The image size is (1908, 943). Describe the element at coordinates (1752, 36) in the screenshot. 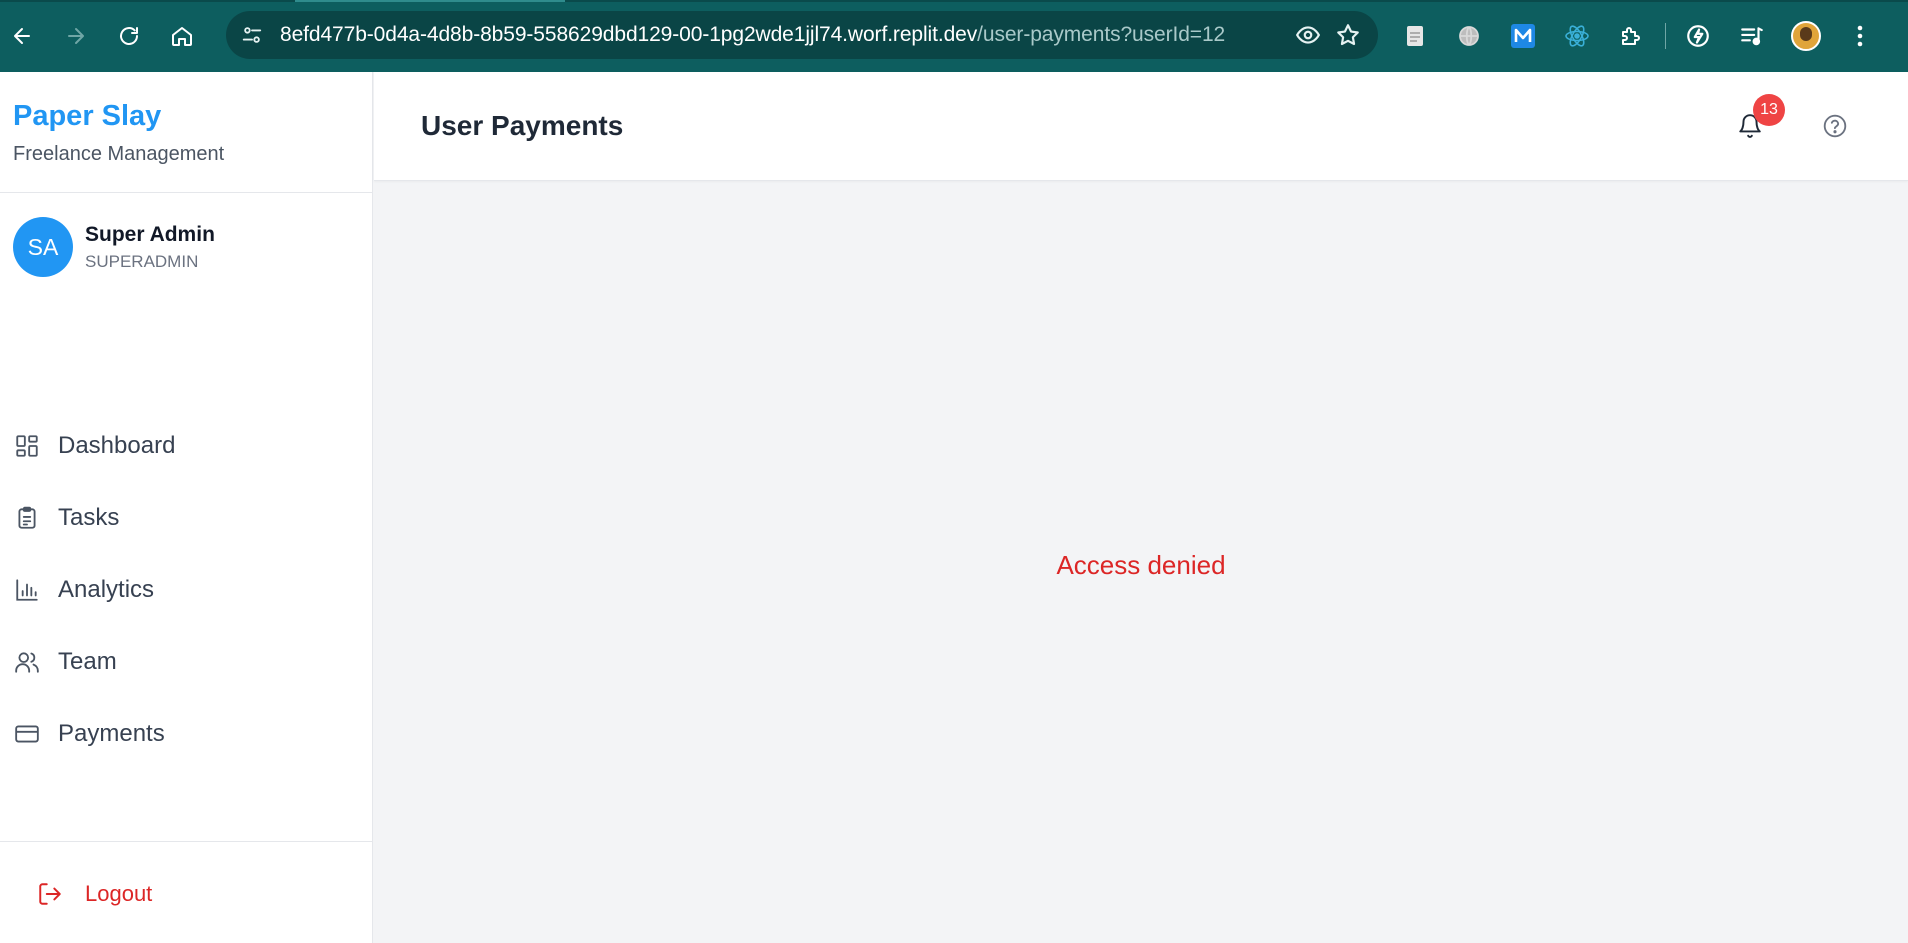

I see `media-control-icon` at that location.